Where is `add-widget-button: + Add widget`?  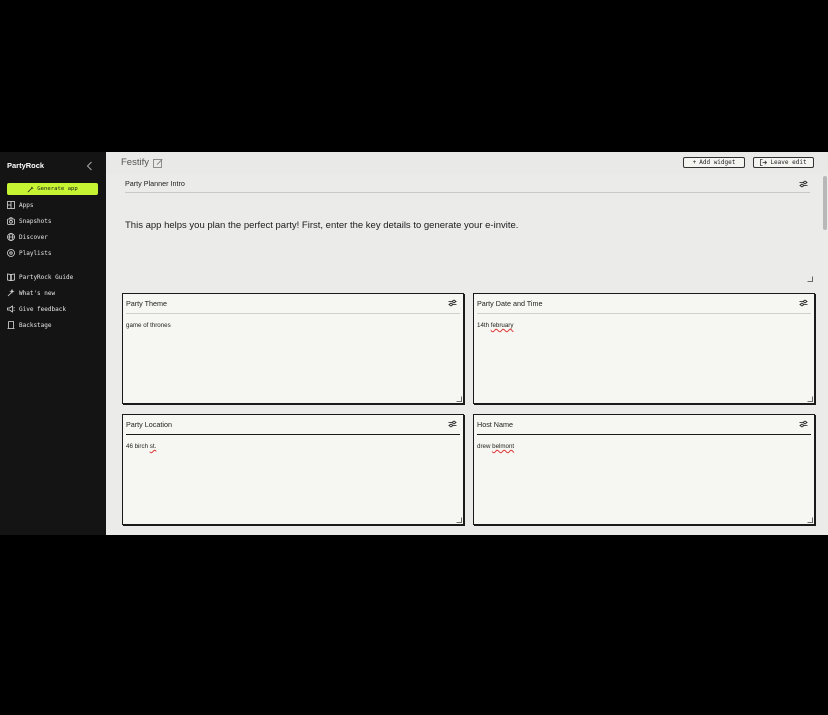 add-widget-button: + Add widget is located at coordinates (714, 162).